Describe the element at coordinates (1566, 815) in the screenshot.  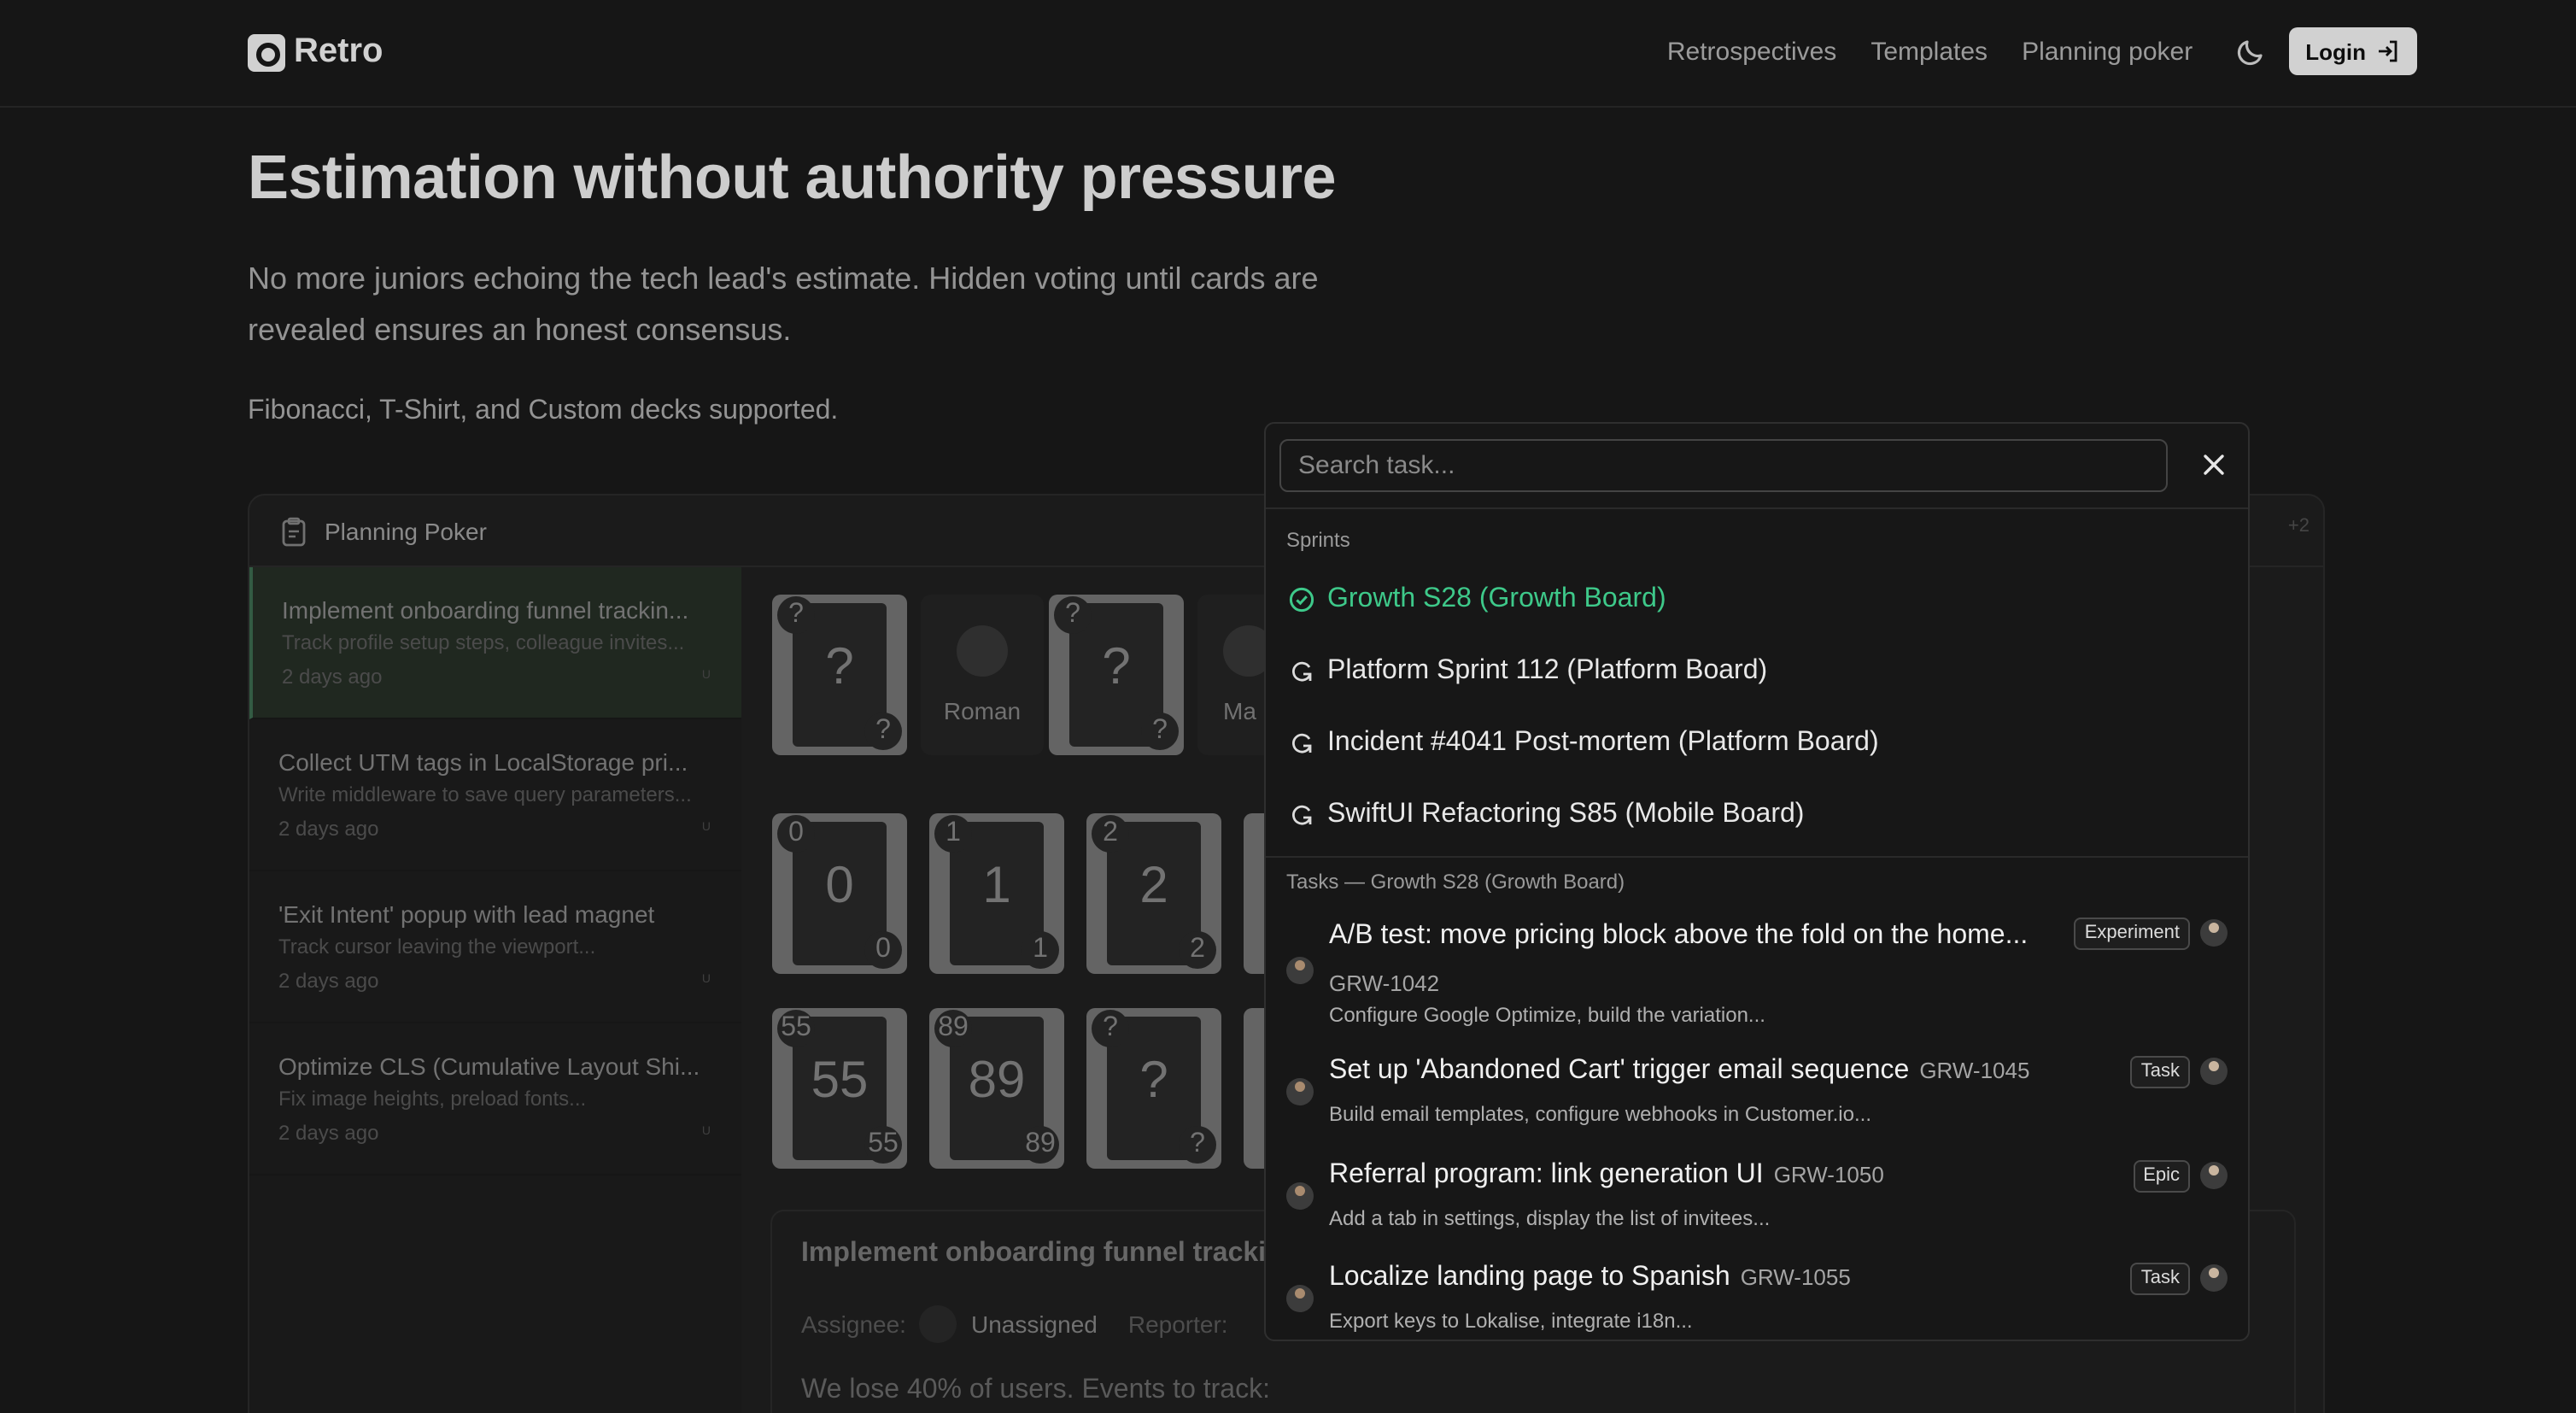
I see `sprint-label: SwiftUI Refactoring S85 (Mobile Board)` at that location.